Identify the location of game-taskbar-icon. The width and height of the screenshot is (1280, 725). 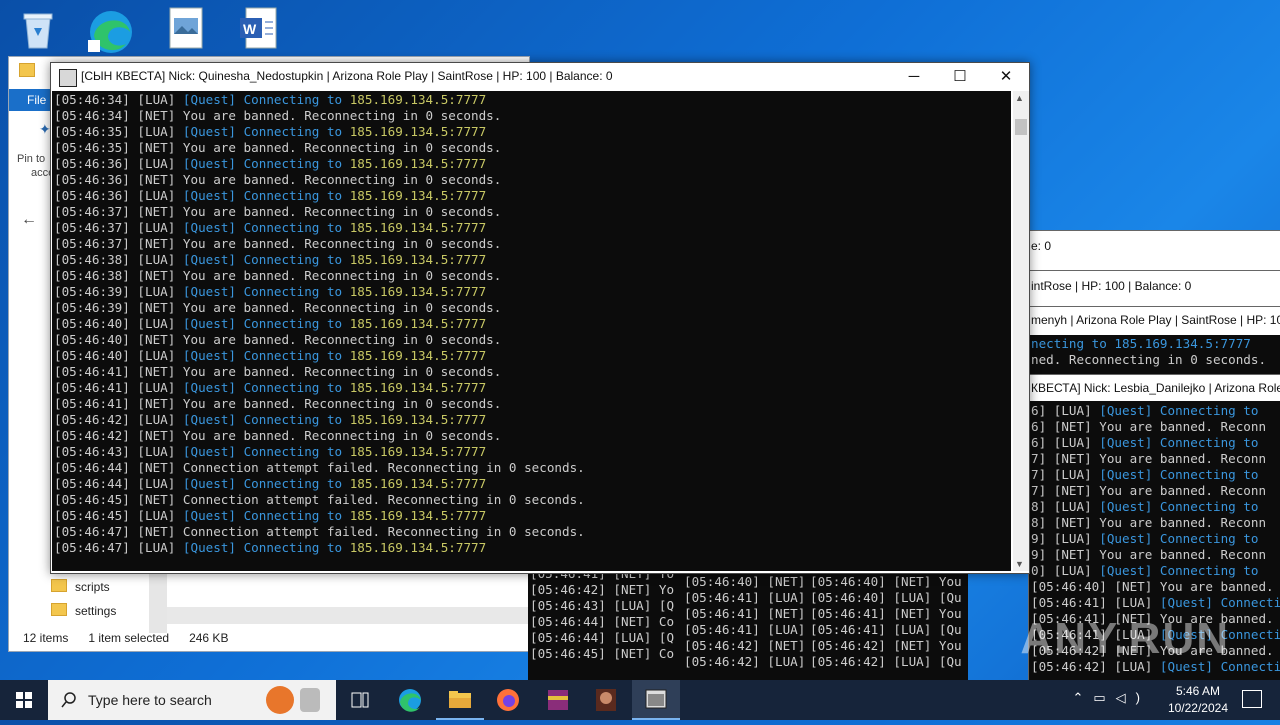
(606, 700).